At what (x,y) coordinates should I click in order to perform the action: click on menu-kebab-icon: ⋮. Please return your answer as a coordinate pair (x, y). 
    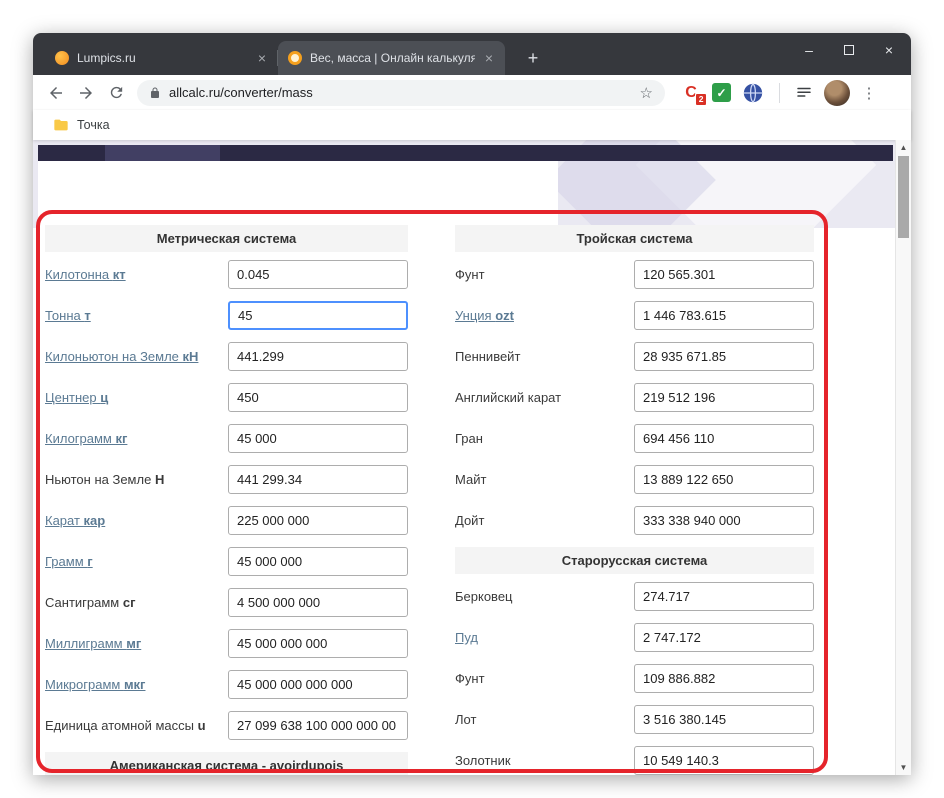
    Looking at the image, I should click on (869, 93).